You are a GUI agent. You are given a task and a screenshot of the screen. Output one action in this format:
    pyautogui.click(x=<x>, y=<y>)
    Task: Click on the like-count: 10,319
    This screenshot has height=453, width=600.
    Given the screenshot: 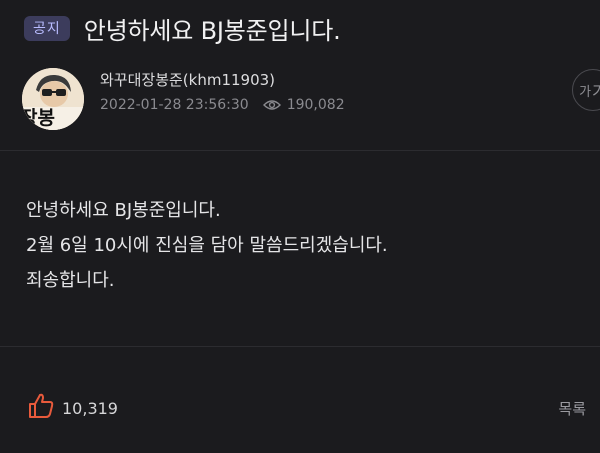 What is the action you would take?
    pyautogui.click(x=90, y=408)
    